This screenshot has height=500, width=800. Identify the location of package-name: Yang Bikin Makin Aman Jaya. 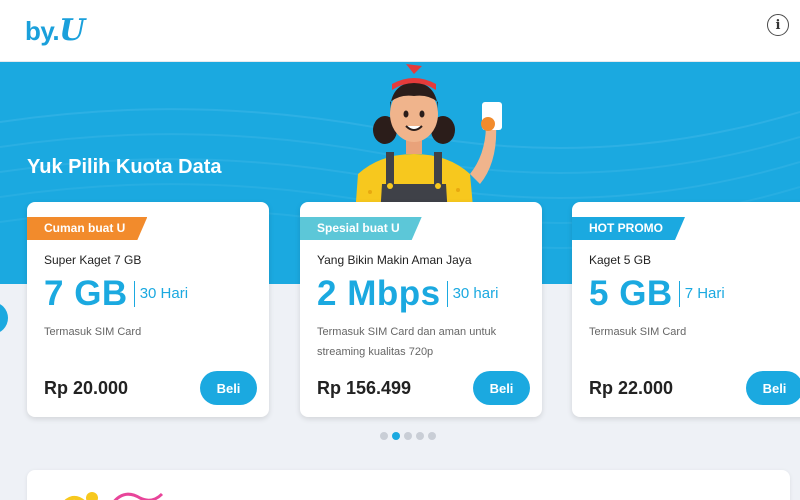
(394, 260).